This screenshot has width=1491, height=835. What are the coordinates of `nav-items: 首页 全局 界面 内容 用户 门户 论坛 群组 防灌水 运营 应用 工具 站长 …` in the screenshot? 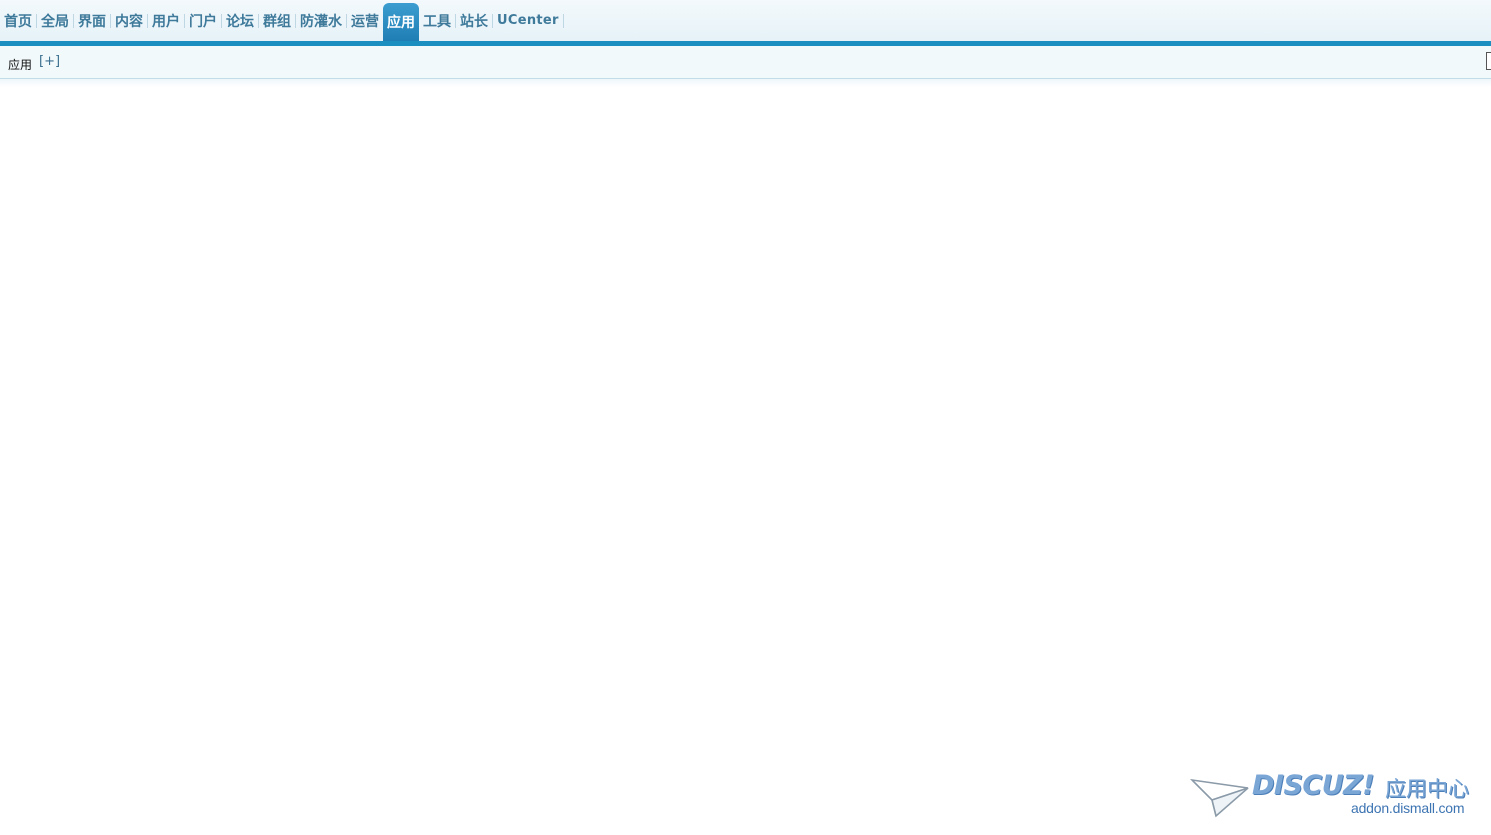 It's located at (282, 20).